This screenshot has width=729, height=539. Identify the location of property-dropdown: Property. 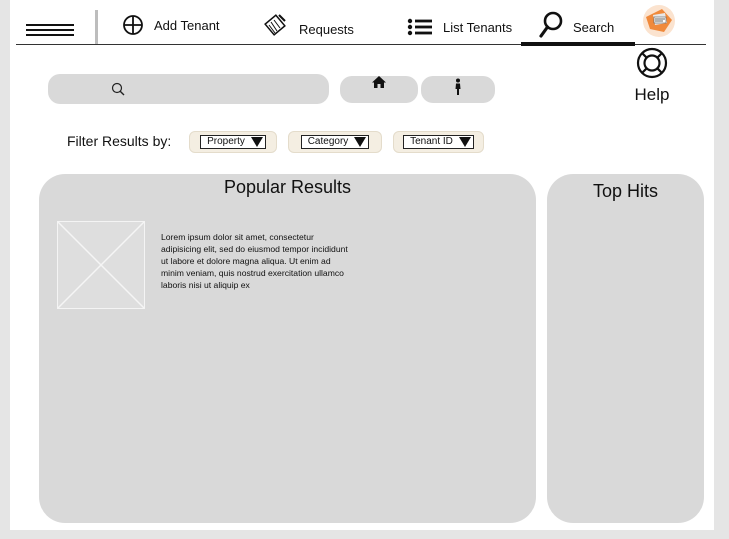
(233, 142).